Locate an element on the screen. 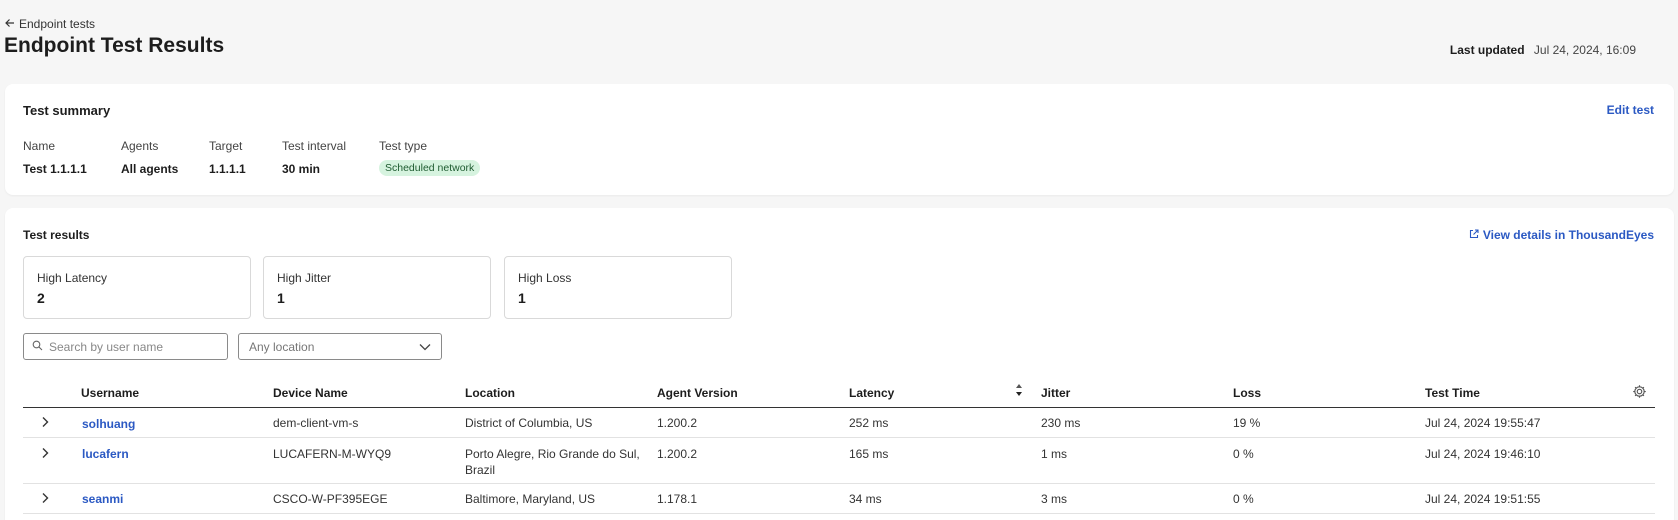  test-time: Jul 24, 2024 19:46:10 is located at coordinates (1483, 454).